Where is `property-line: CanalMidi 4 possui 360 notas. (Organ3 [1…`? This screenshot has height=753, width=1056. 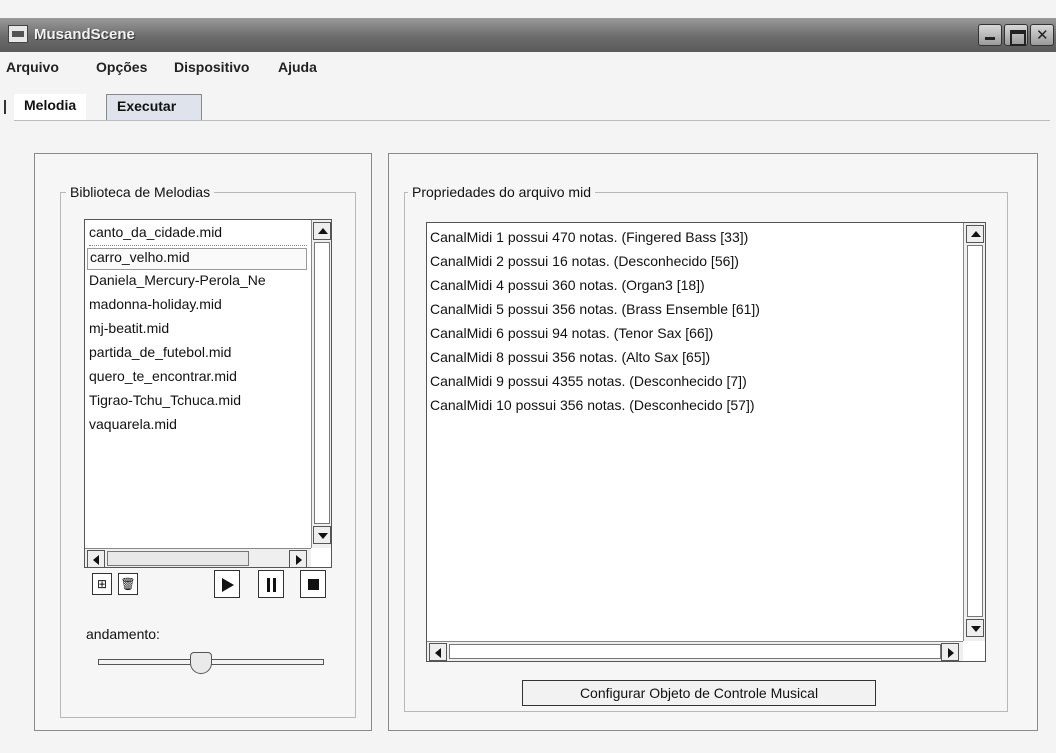
property-line: CanalMidi 4 possui 360 notas. (Organ3 [1… is located at coordinates (567, 285).